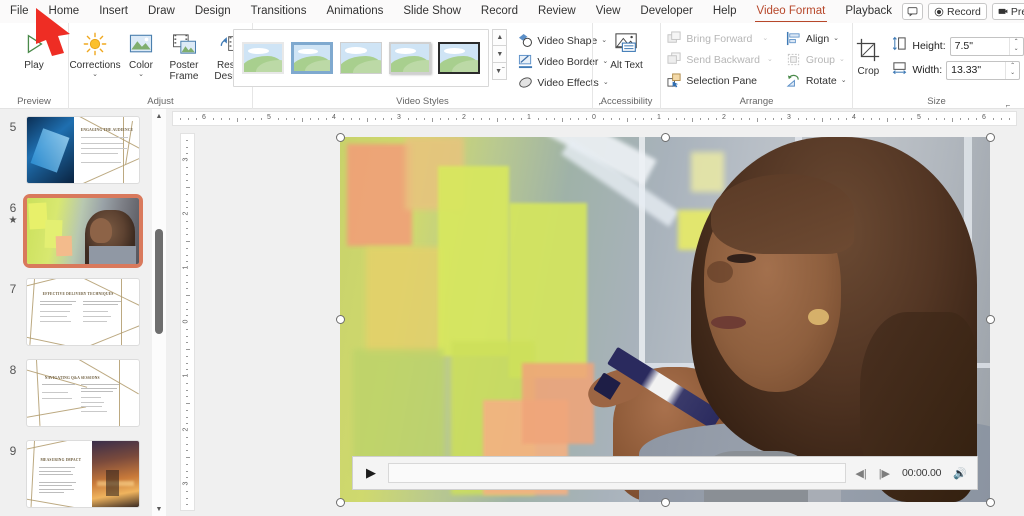  Describe the element at coordinates (161, 11) in the screenshot. I see `tab-draw: Draw` at that location.